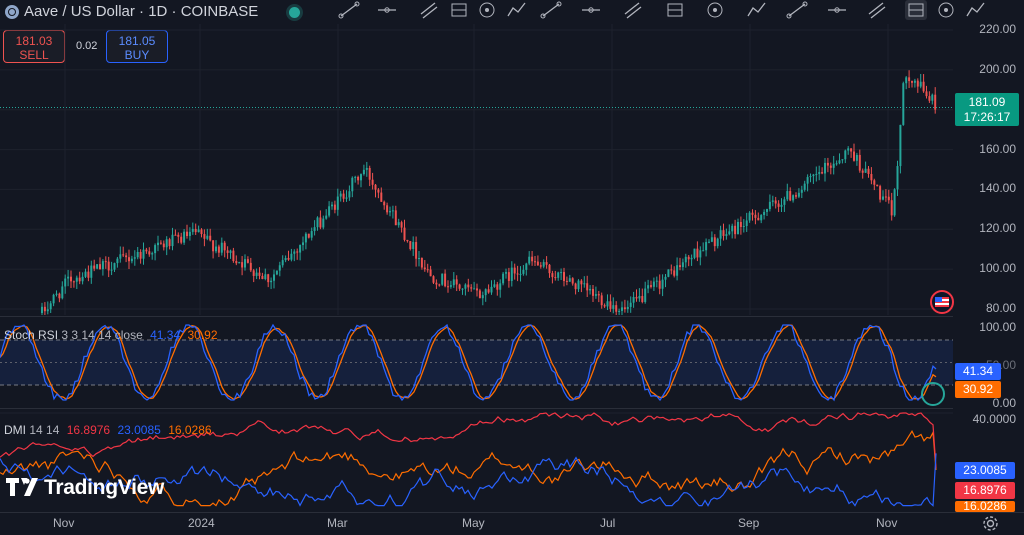  I want to click on brush-icon, so click(837, 10).